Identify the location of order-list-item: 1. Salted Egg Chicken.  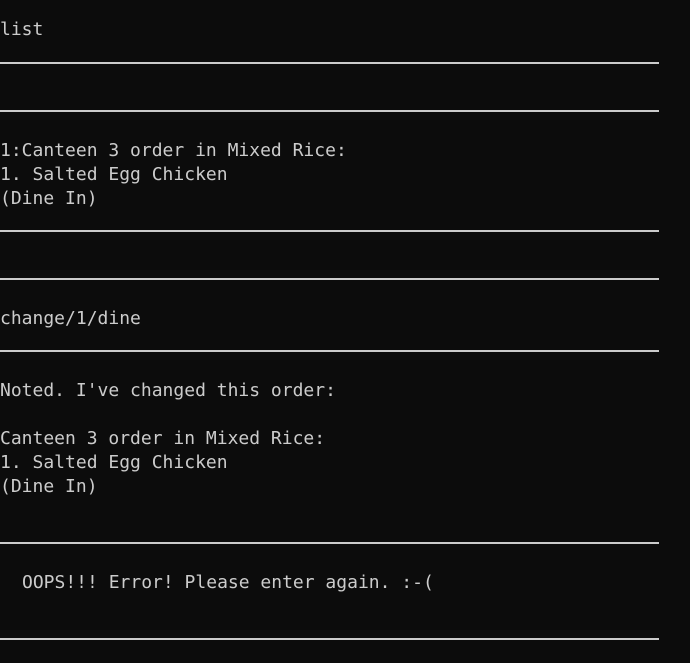
(114, 174).